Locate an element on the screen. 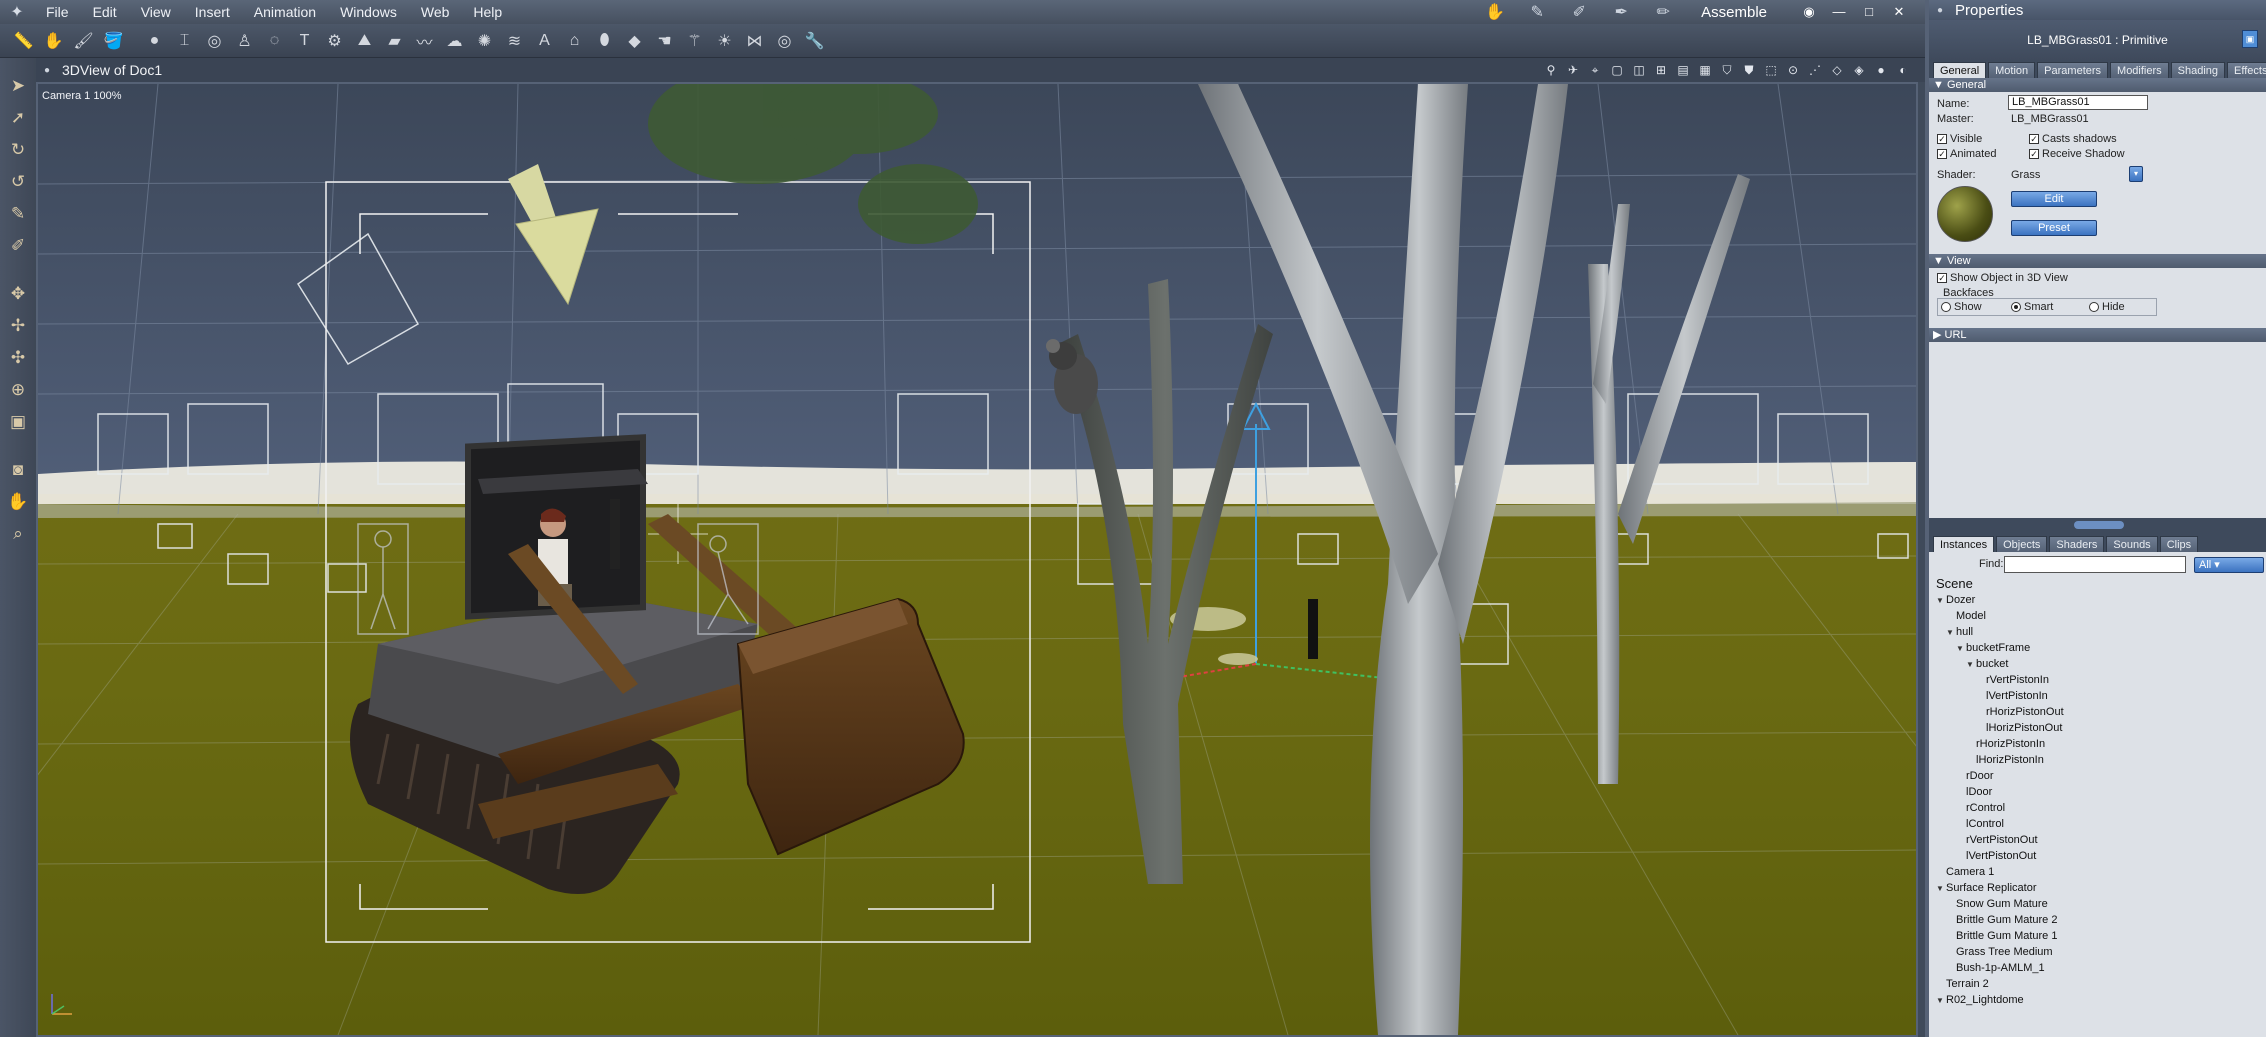 The width and height of the screenshot is (2266, 1037). visible-checkbox: ✓ Visible is located at coordinates (1959, 139).